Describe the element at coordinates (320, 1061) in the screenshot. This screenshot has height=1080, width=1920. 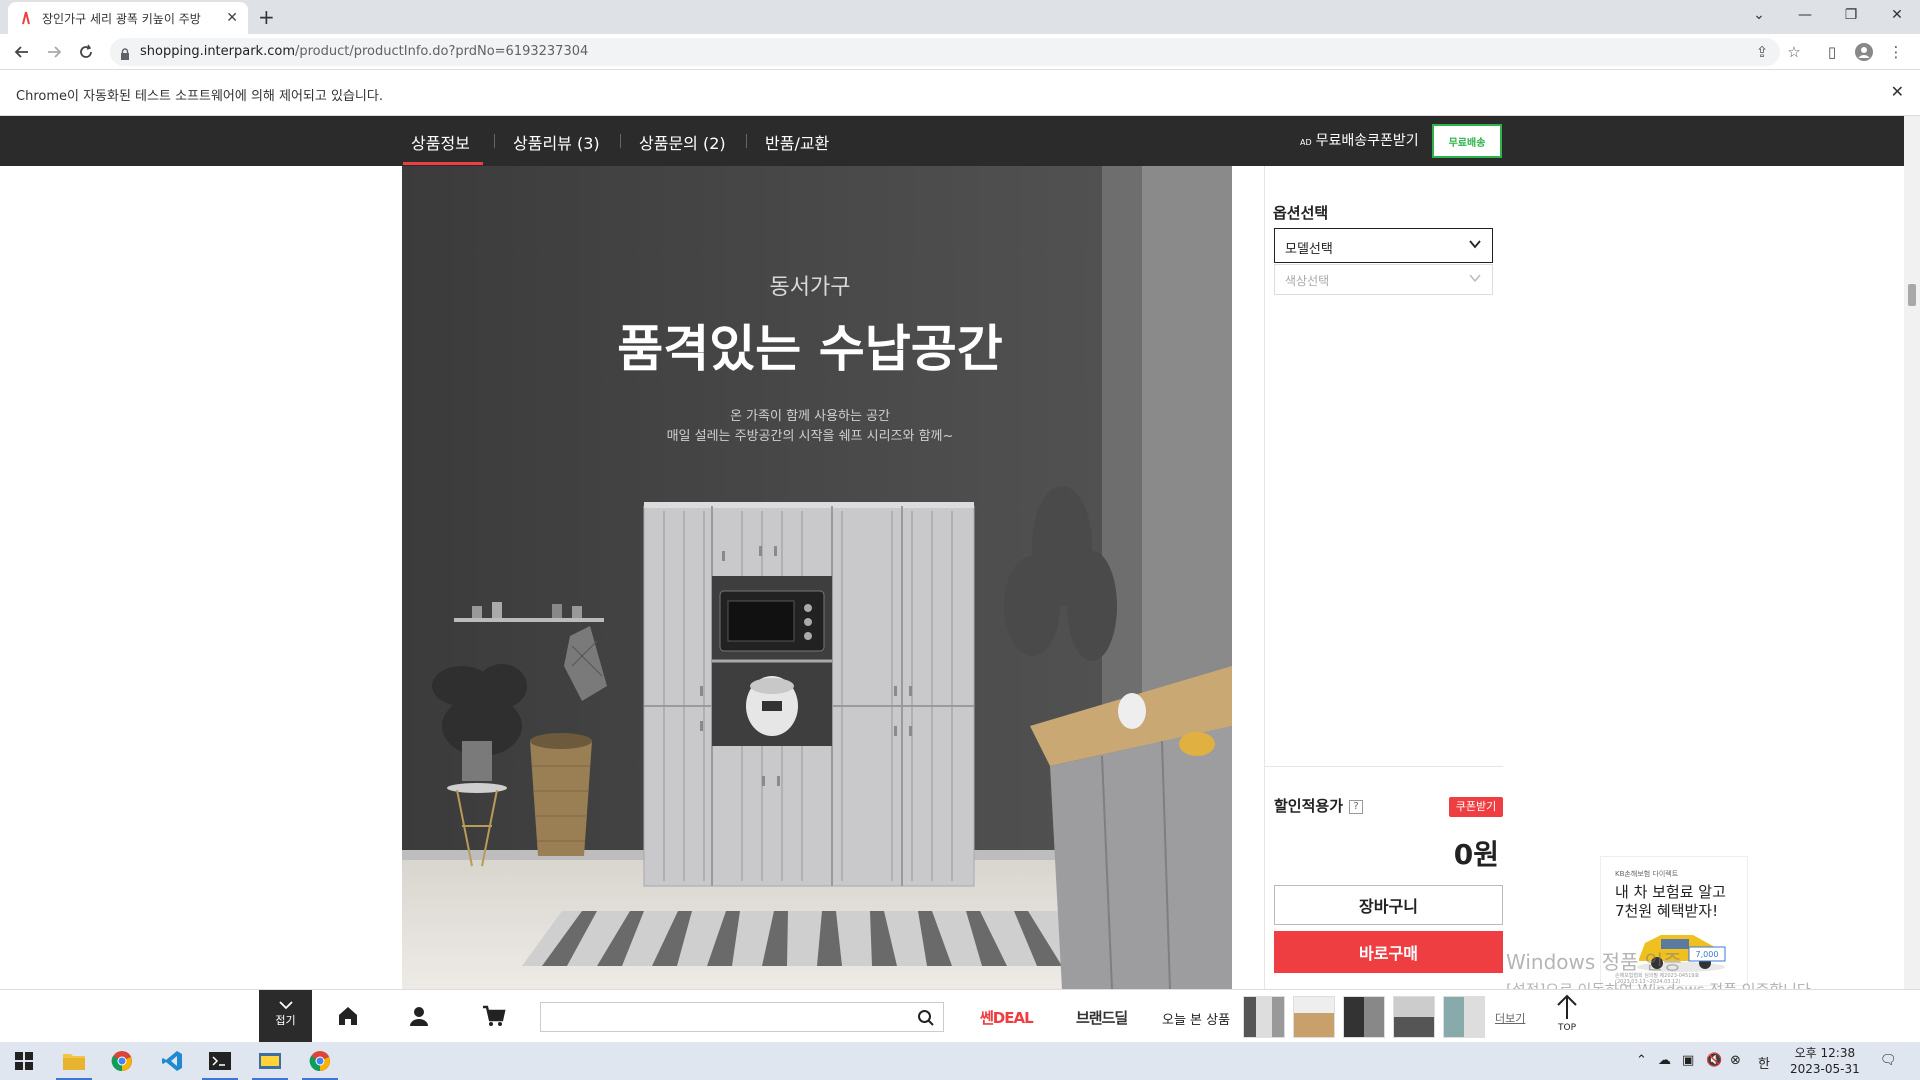
I see `chrome-active-icon` at that location.